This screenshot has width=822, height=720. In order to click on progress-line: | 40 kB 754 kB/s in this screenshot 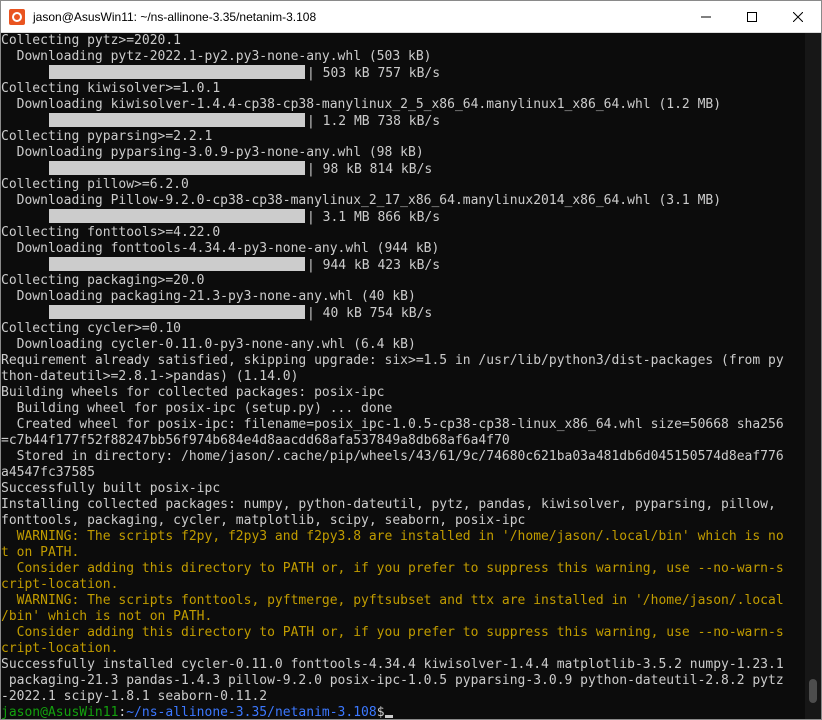, I will do `click(403, 313)`.